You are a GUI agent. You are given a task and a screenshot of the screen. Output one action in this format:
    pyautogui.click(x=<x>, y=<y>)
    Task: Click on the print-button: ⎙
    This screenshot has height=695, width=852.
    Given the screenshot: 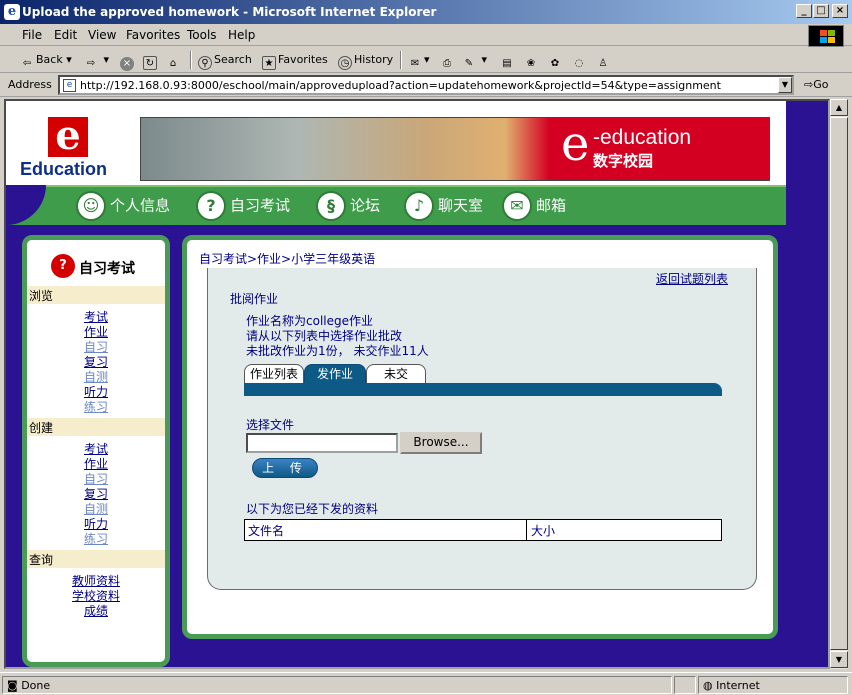 What is the action you would take?
    pyautogui.click(x=448, y=62)
    